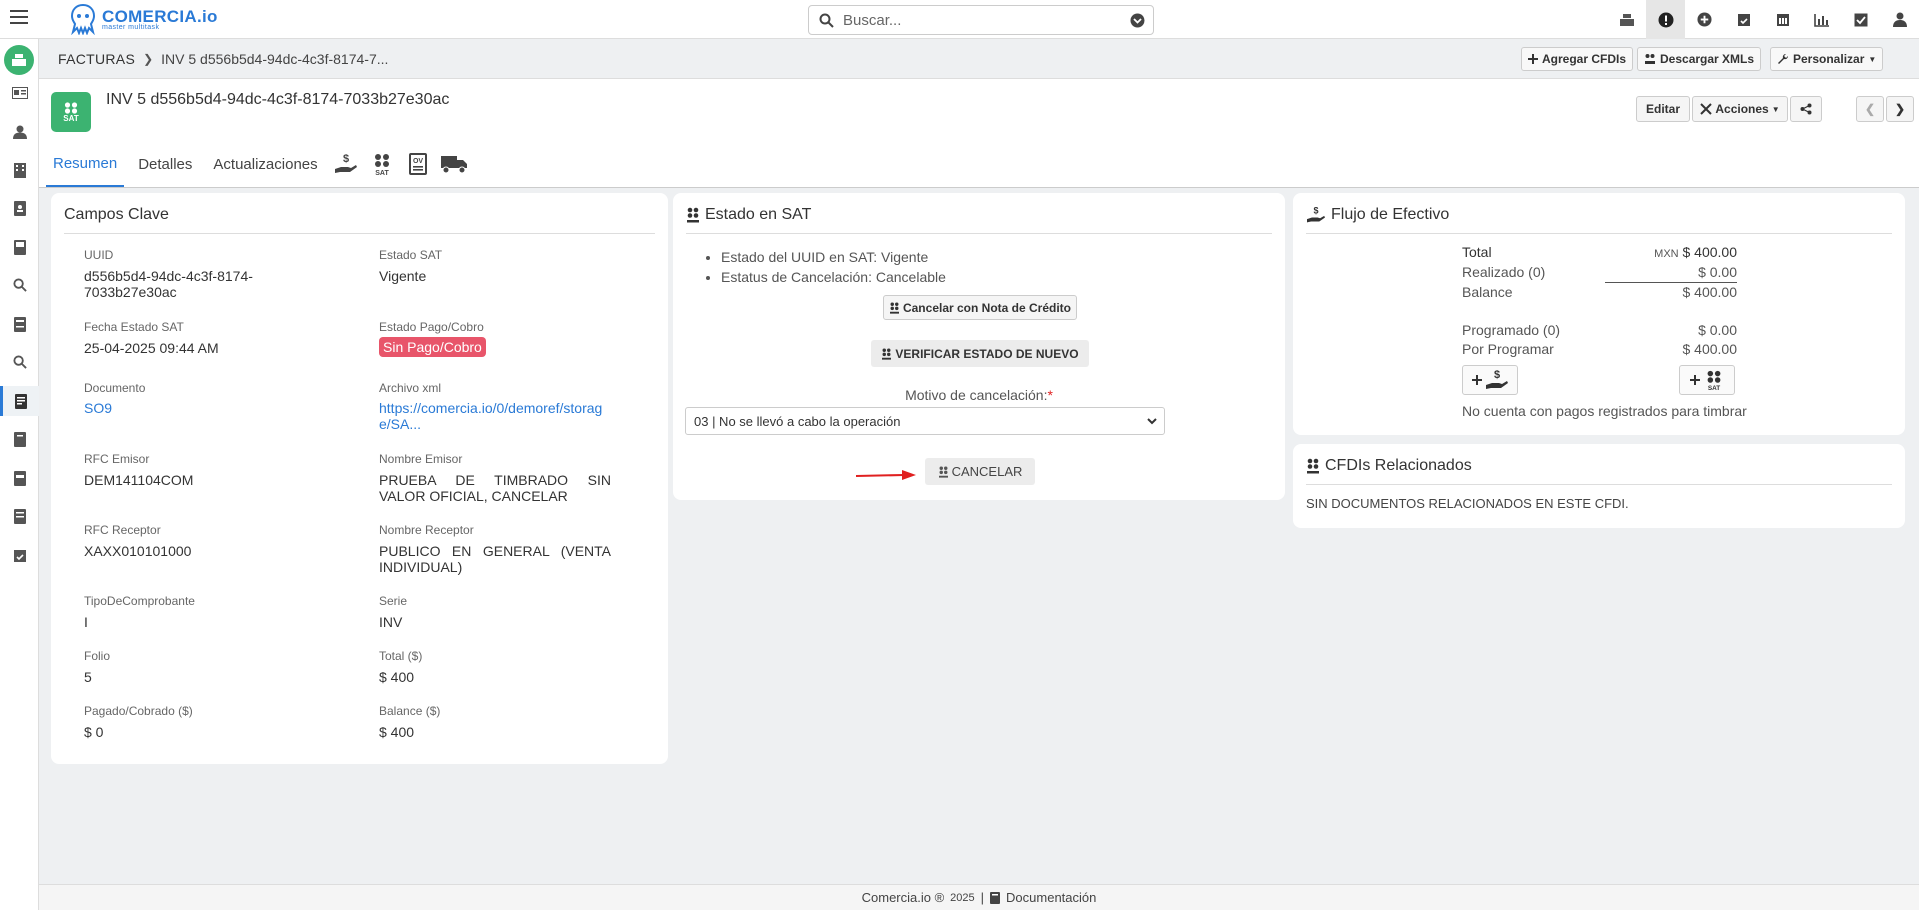 The height and width of the screenshot is (910, 1919). I want to click on payment-hand-icon: $, so click(1496, 379).